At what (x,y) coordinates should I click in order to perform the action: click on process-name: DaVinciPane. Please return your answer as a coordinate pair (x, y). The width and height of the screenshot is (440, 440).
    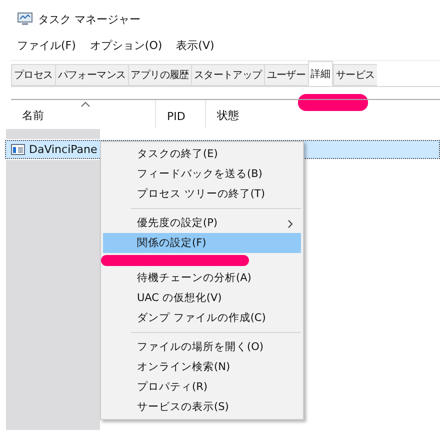
    Looking at the image, I should click on (63, 149).